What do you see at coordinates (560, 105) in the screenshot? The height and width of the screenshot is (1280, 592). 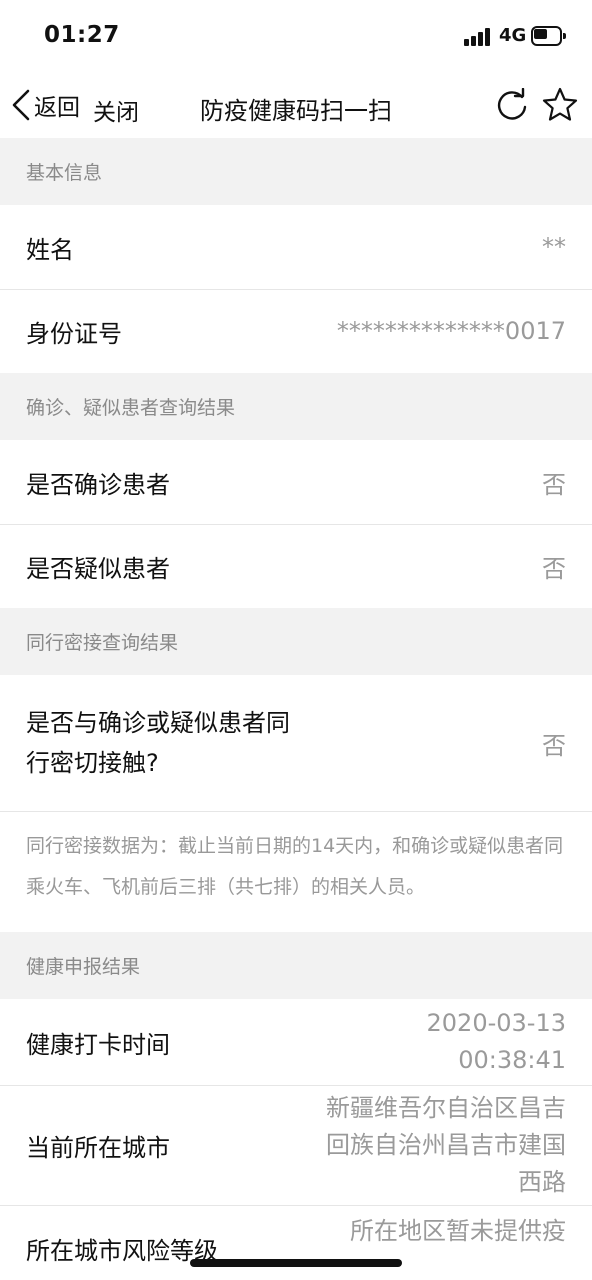 I see `star-icon` at bounding box center [560, 105].